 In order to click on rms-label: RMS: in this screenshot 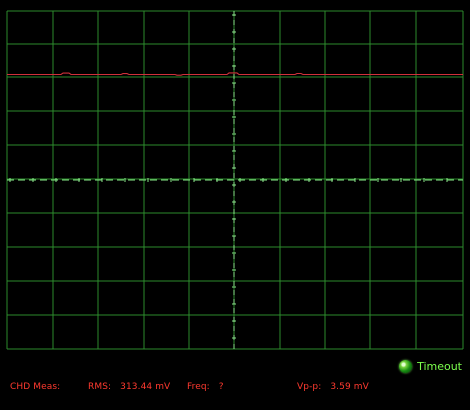, I will do `click(100, 387)`.